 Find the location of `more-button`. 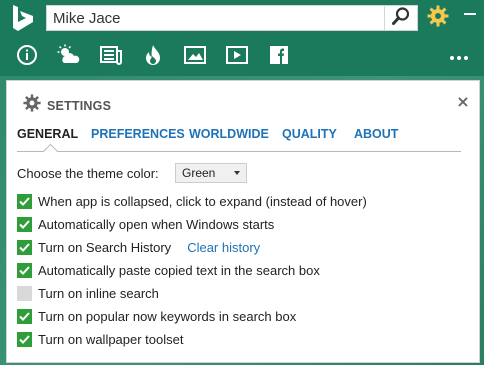

more-button is located at coordinates (459, 57).